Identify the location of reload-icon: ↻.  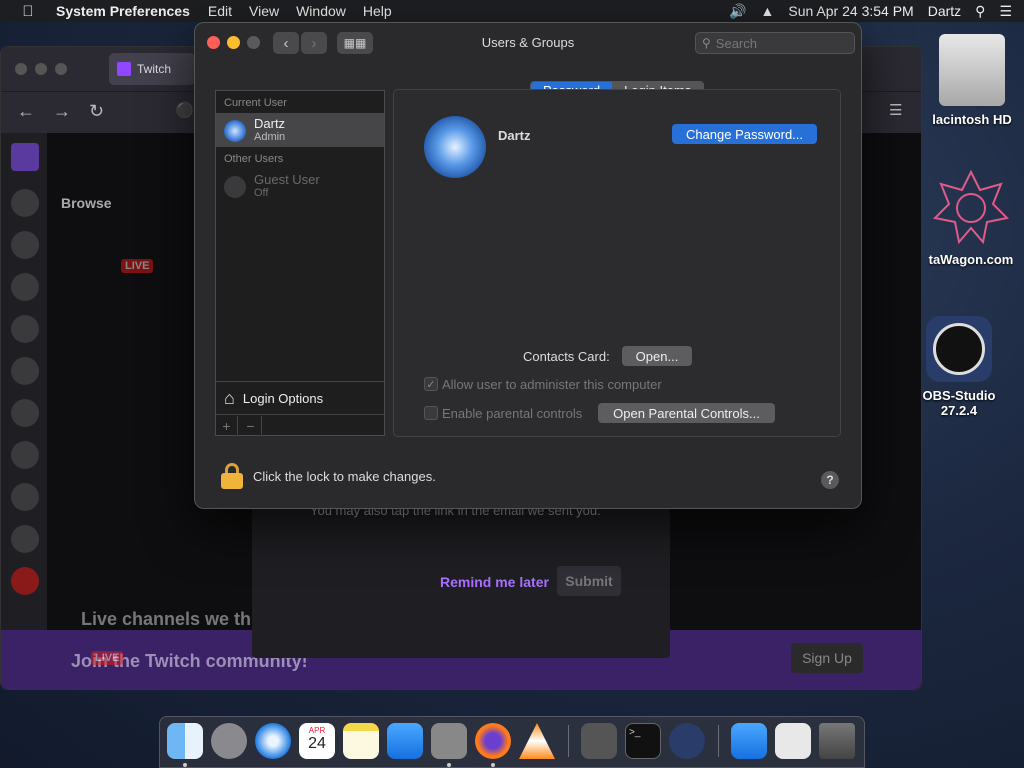
(96, 111).